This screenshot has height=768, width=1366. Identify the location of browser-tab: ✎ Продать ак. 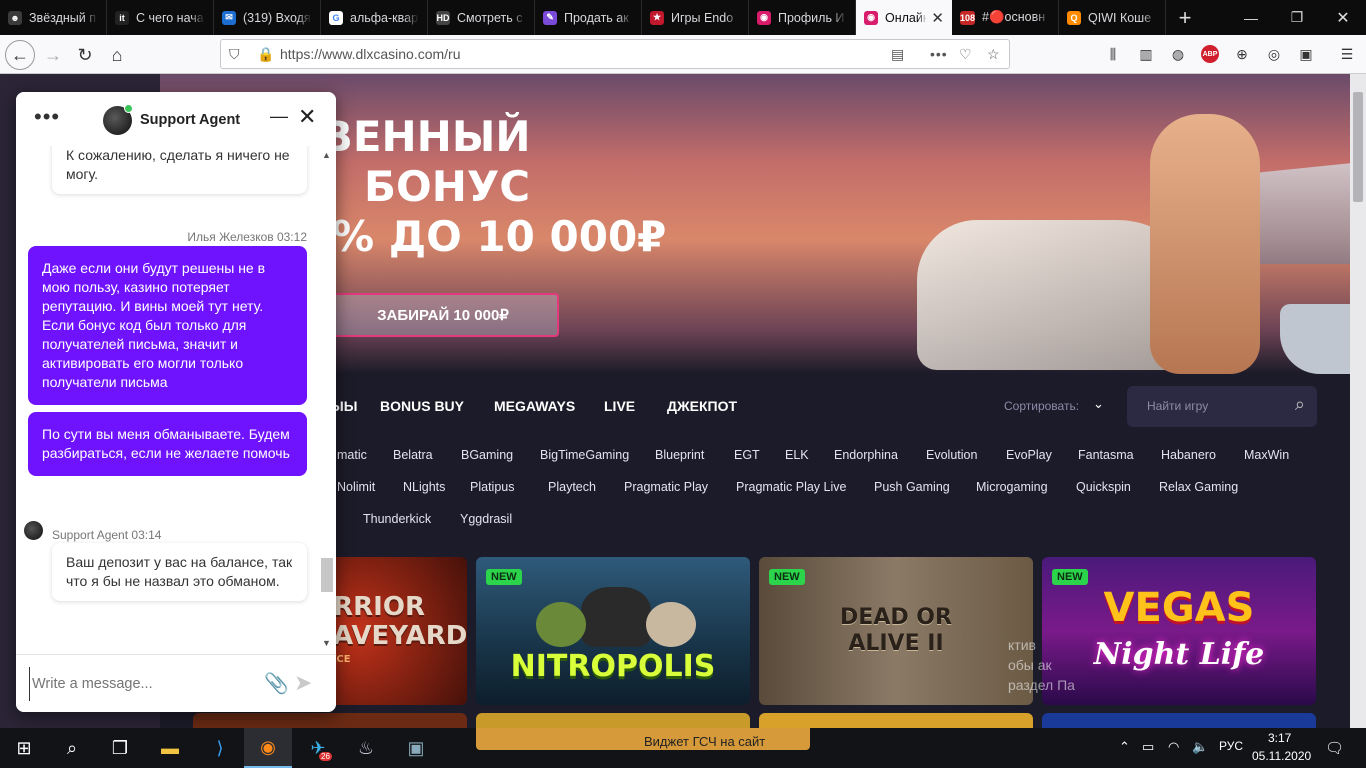
(588, 17).